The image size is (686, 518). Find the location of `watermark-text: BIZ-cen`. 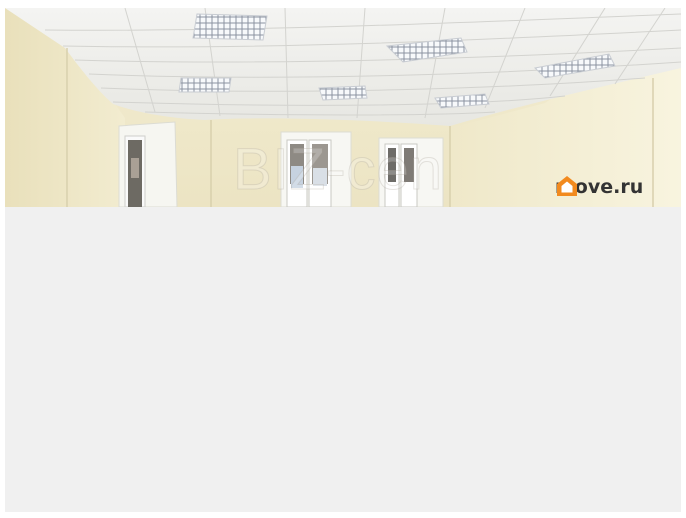

watermark-text: BIZ-cen is located at coordinates (338, 170).